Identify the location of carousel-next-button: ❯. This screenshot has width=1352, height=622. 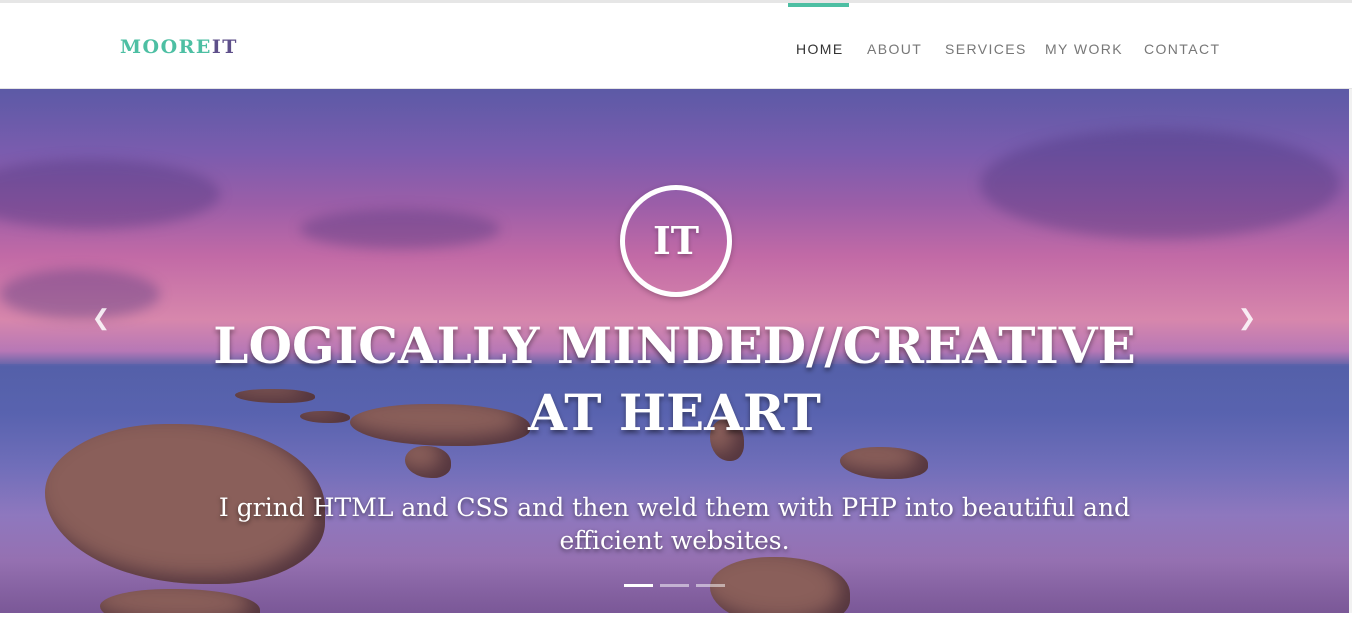
(1247, 318).